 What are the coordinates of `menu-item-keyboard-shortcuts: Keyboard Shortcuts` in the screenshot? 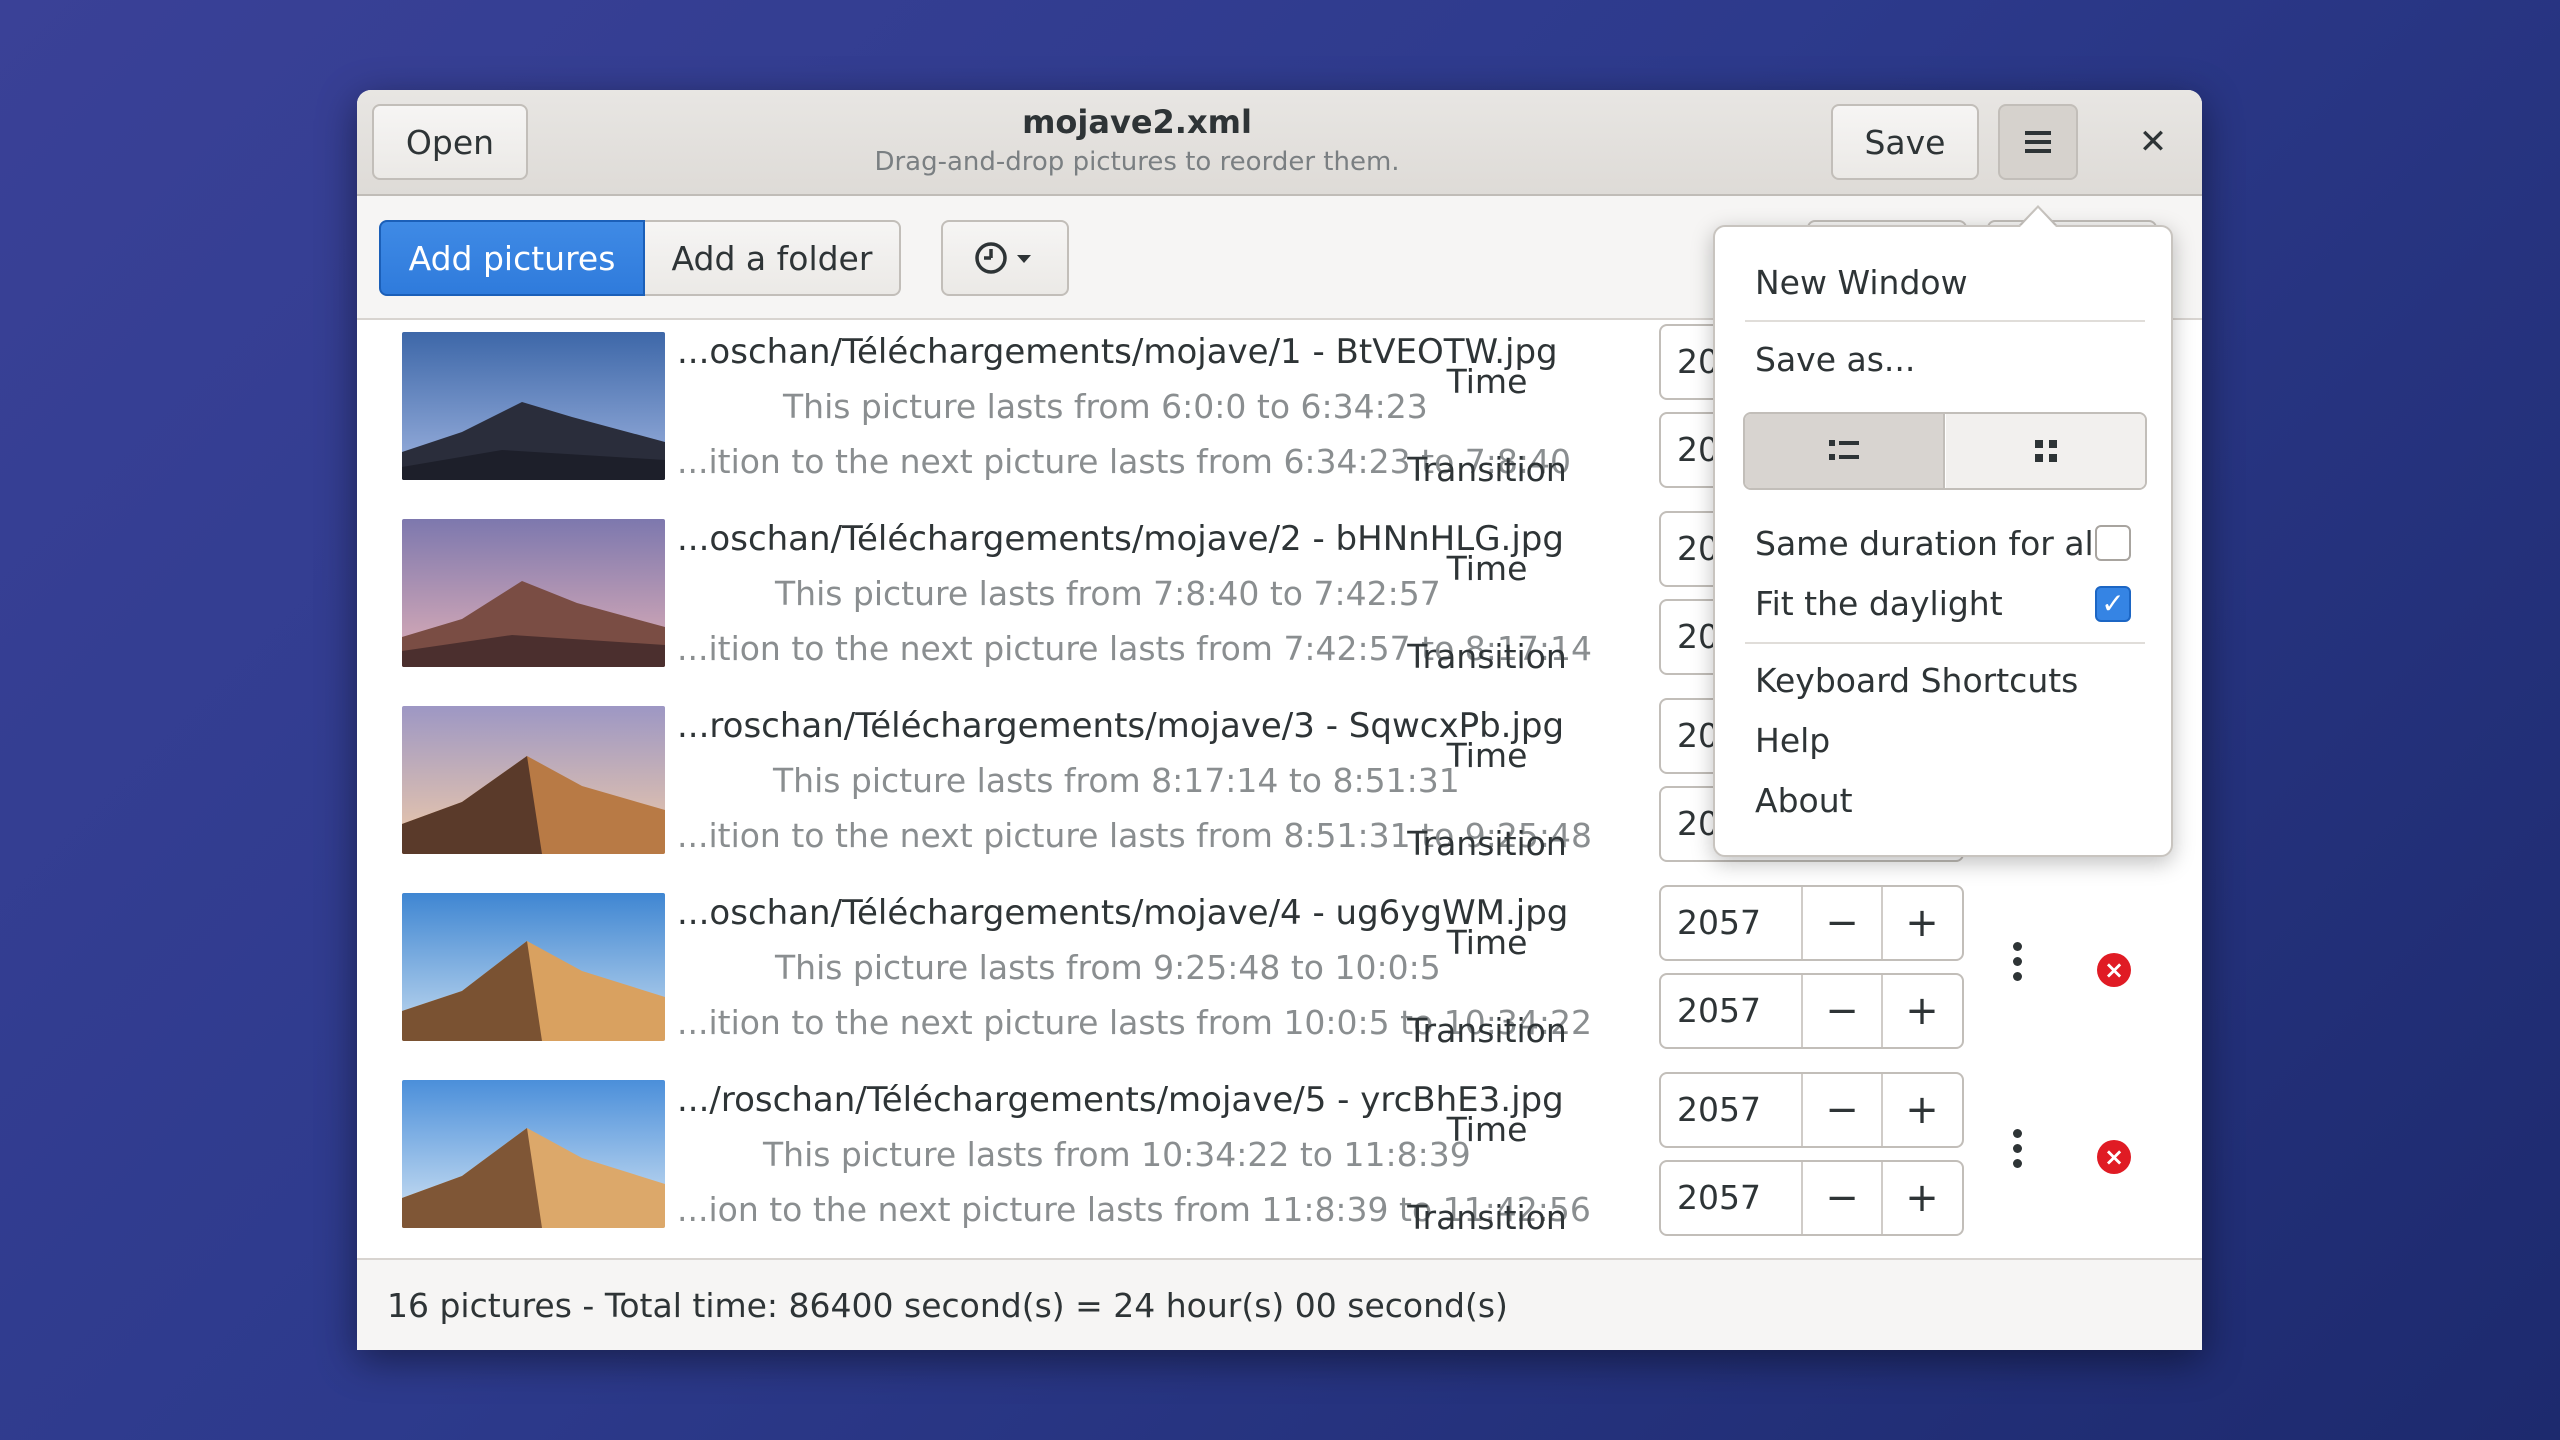 It's located at (1916, 681).